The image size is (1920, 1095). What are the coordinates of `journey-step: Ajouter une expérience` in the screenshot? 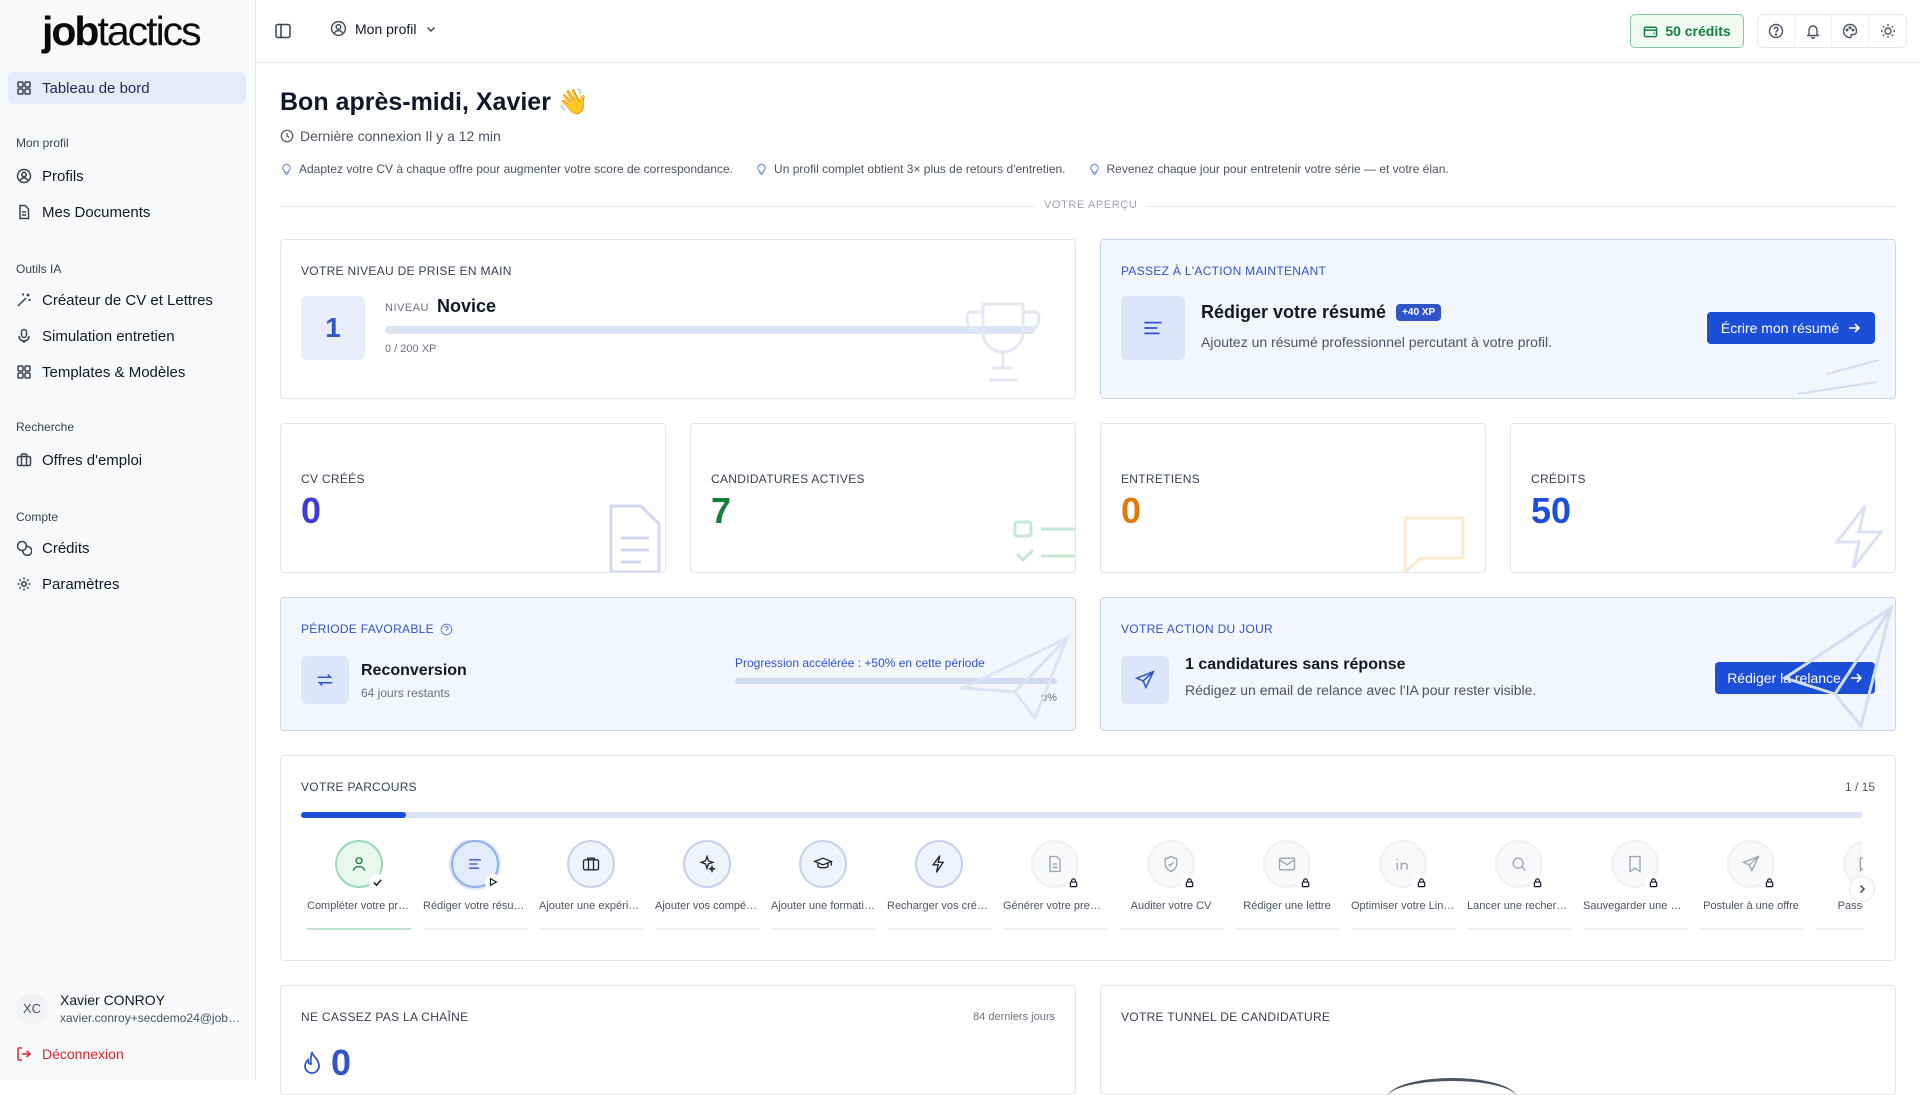 It's located at (591, 885).